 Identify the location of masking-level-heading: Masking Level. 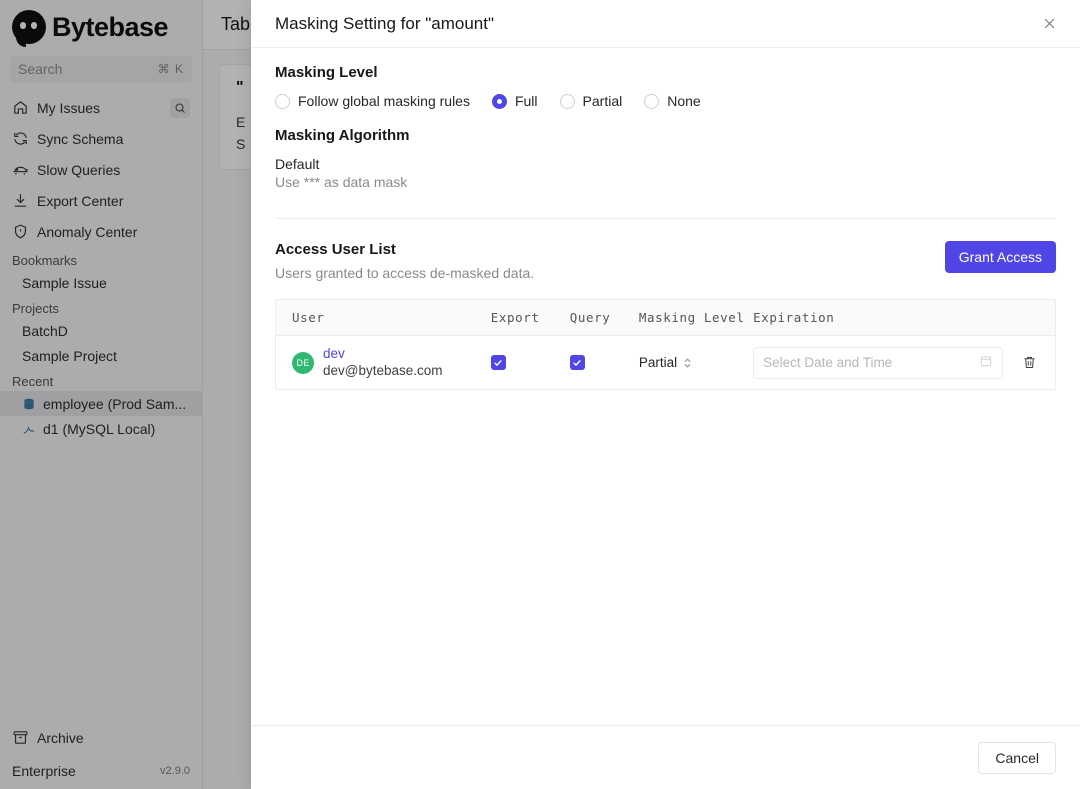
(326, 72).